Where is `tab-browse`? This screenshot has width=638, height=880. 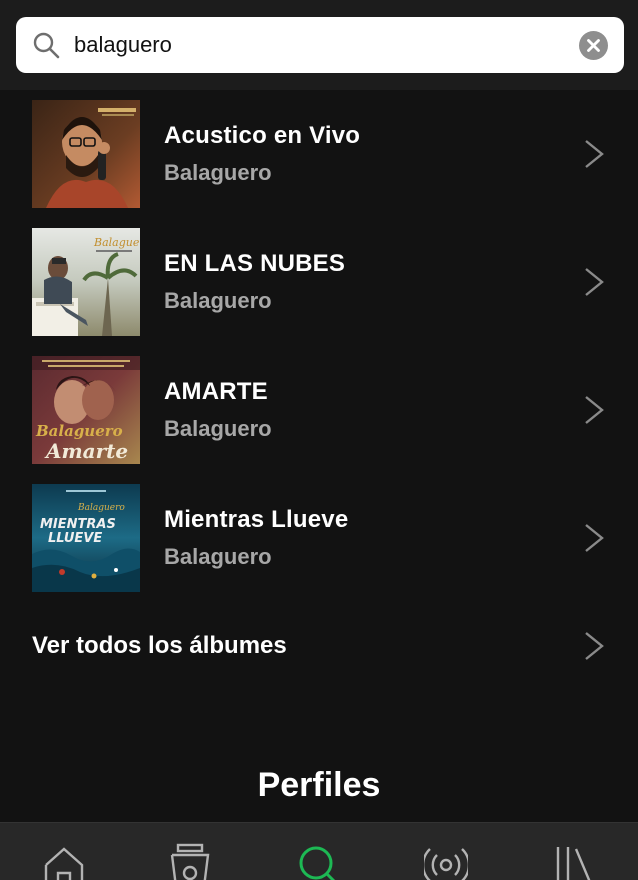
tab-browse is located at coordinates (190, 861).